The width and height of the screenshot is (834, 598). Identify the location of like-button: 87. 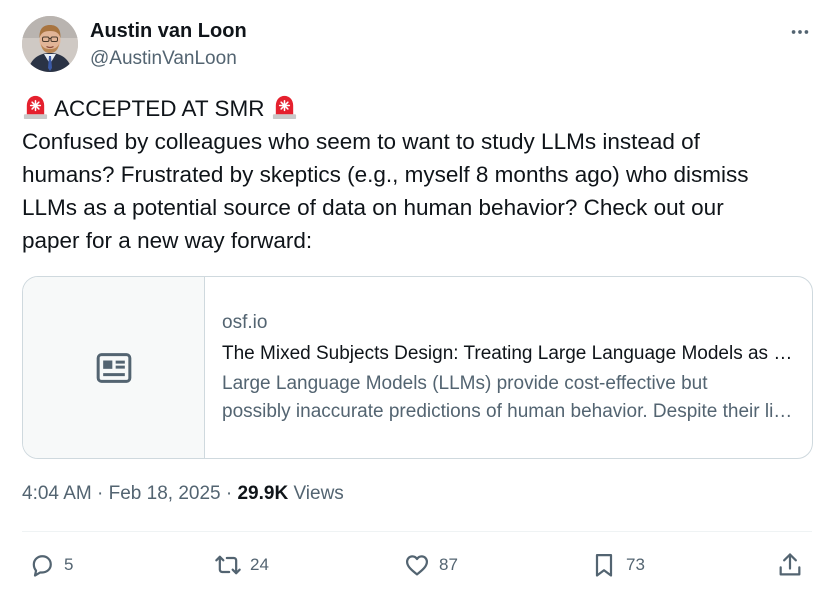
(430, 565).